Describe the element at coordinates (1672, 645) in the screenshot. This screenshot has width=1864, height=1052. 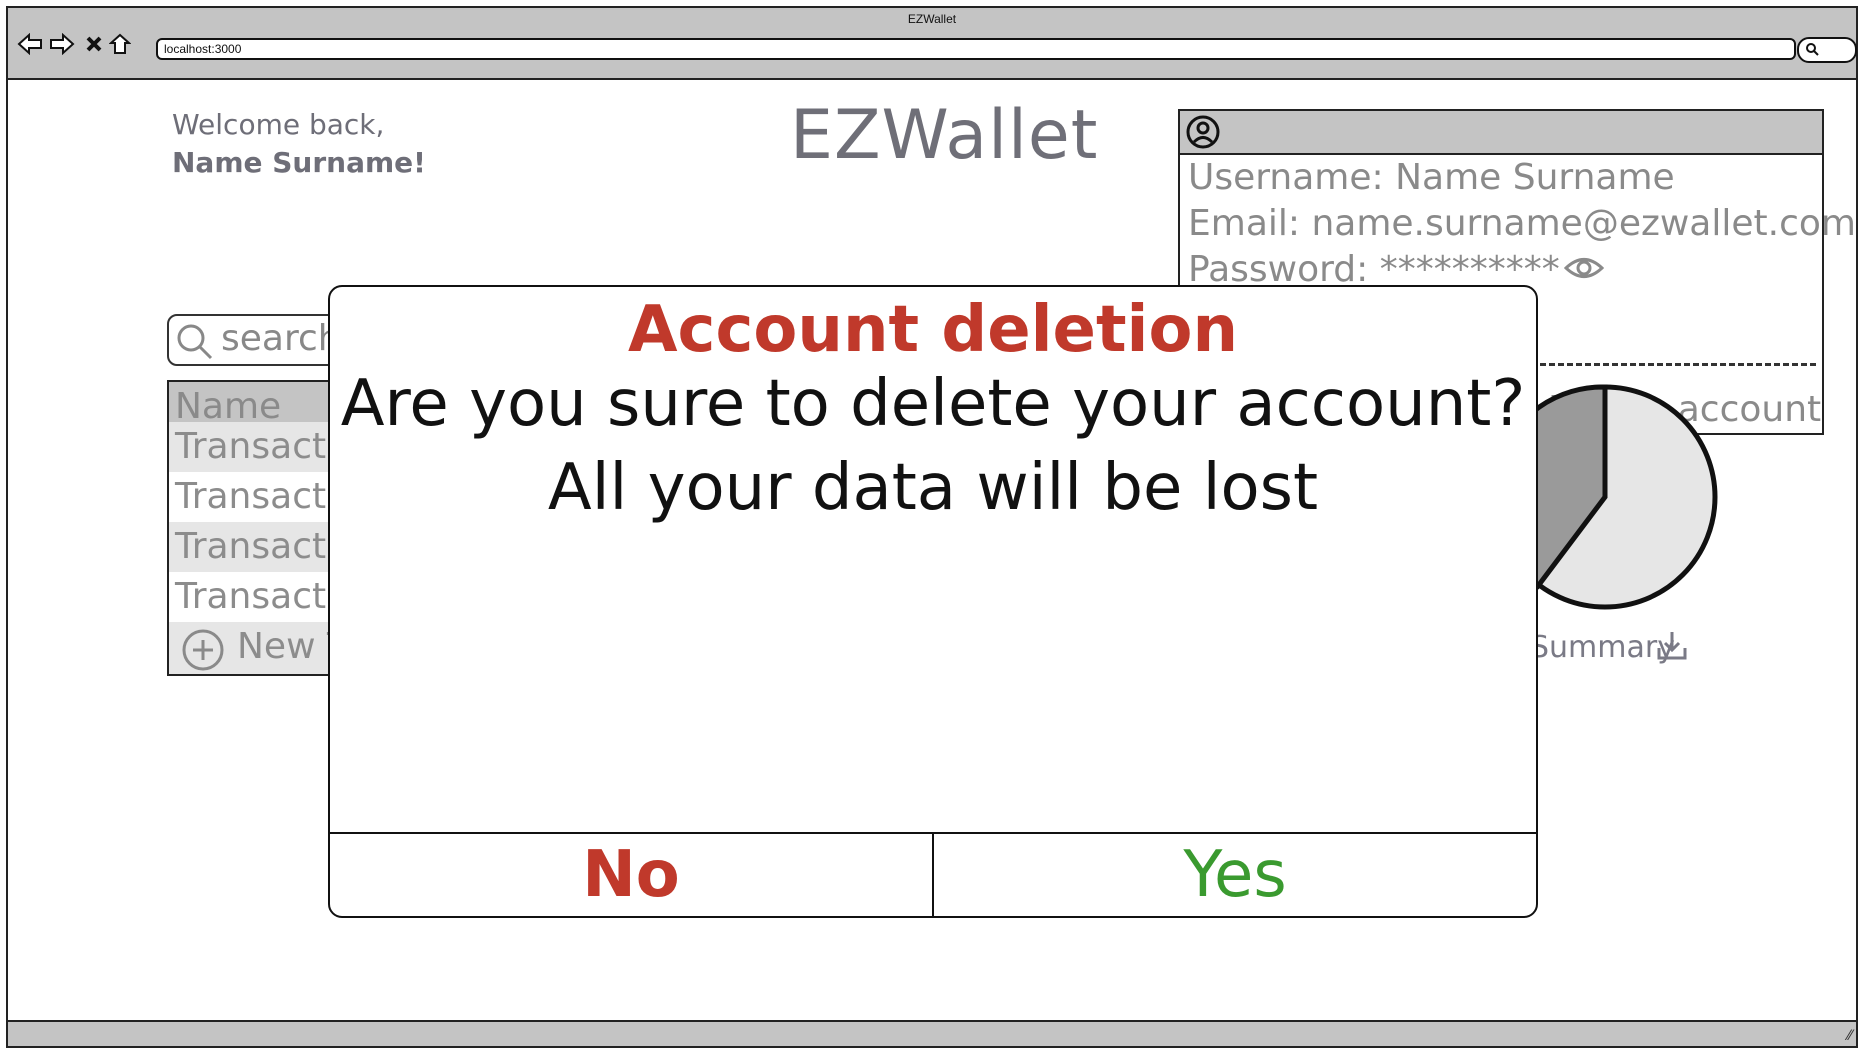
I see `download-icon` at that location.